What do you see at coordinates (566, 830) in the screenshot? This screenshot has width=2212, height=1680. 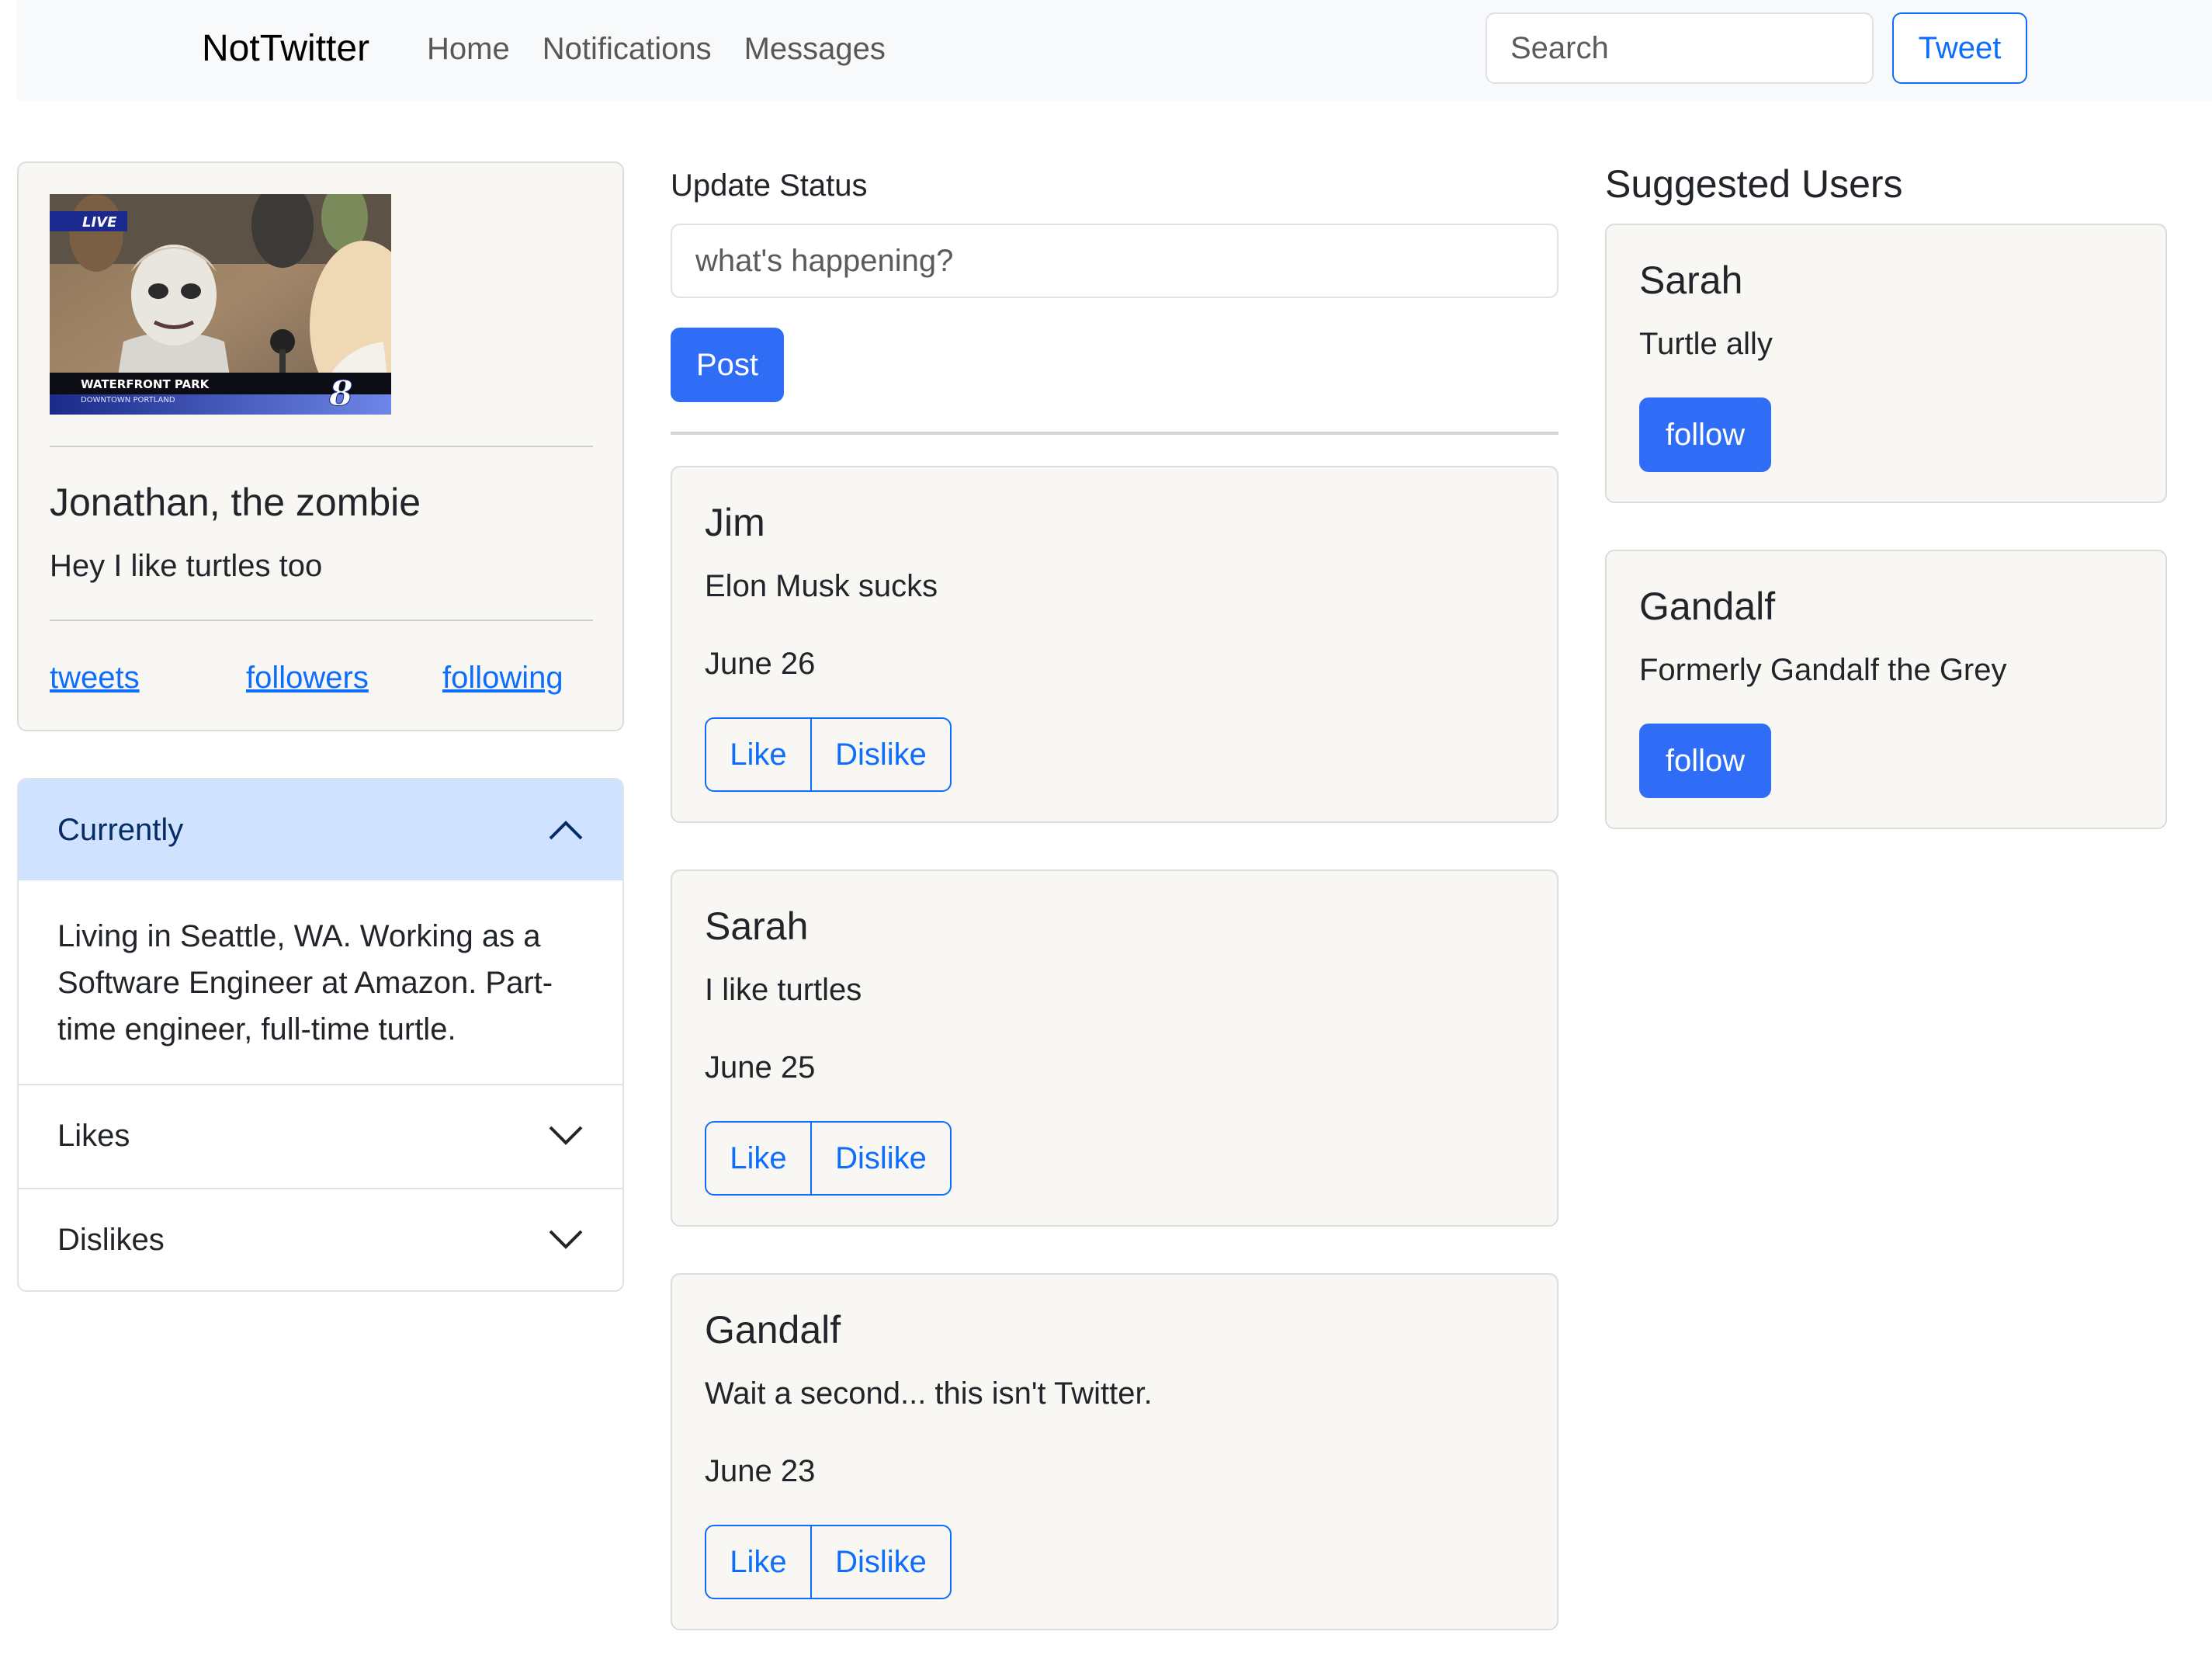 I see `chevron-up-icon` at bounding box center [566, 830].